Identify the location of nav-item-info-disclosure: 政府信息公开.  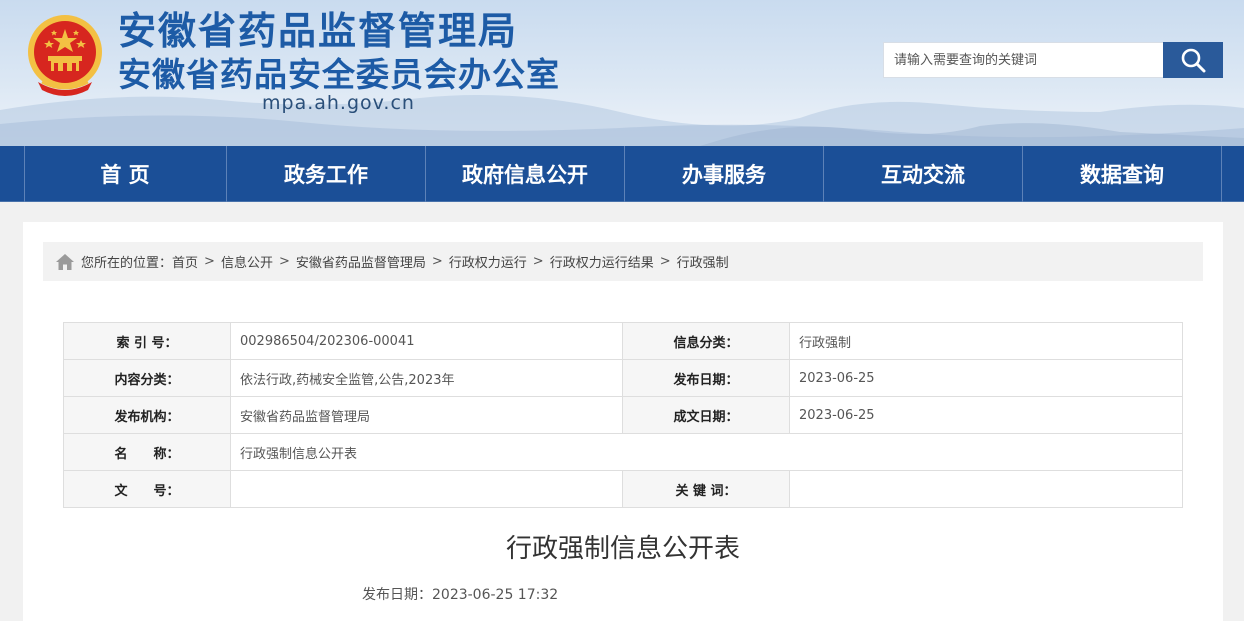
(525, 174).